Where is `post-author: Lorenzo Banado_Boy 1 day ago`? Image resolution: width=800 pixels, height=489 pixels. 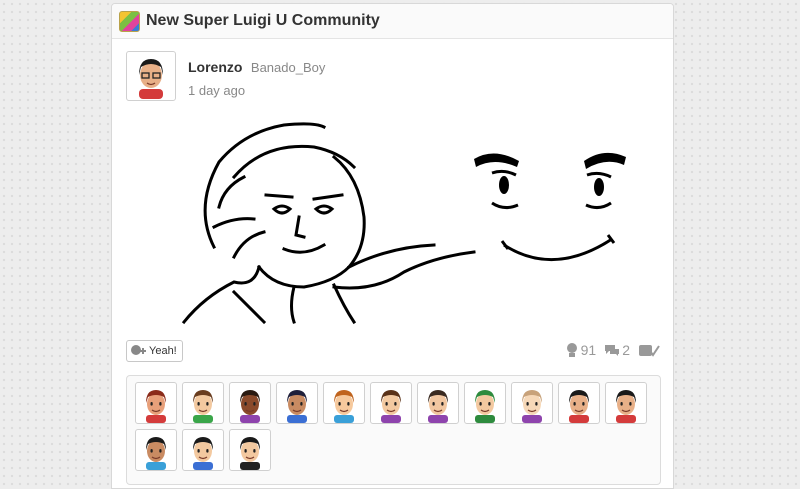
post-author: Lorenzo Banado_Boy 1 day ago is located at coordinates (225, 76).